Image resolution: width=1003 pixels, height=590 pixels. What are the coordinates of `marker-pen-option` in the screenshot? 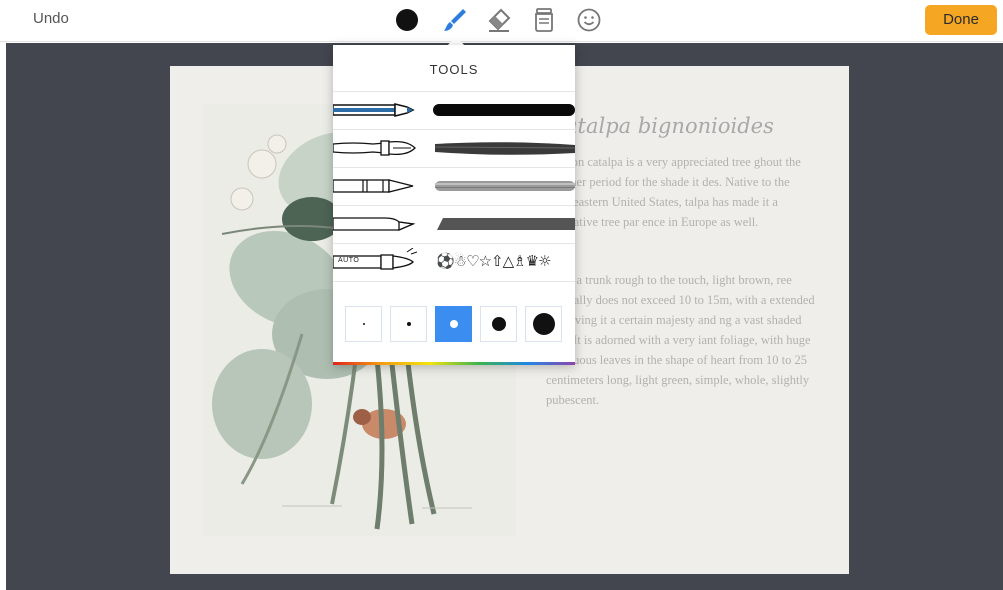 It's located at (454, 109).